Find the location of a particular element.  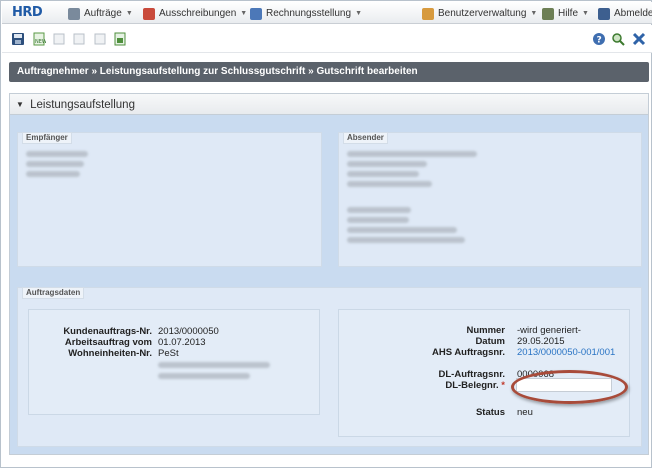

tenders-icon is located at coordinates (149, 13).